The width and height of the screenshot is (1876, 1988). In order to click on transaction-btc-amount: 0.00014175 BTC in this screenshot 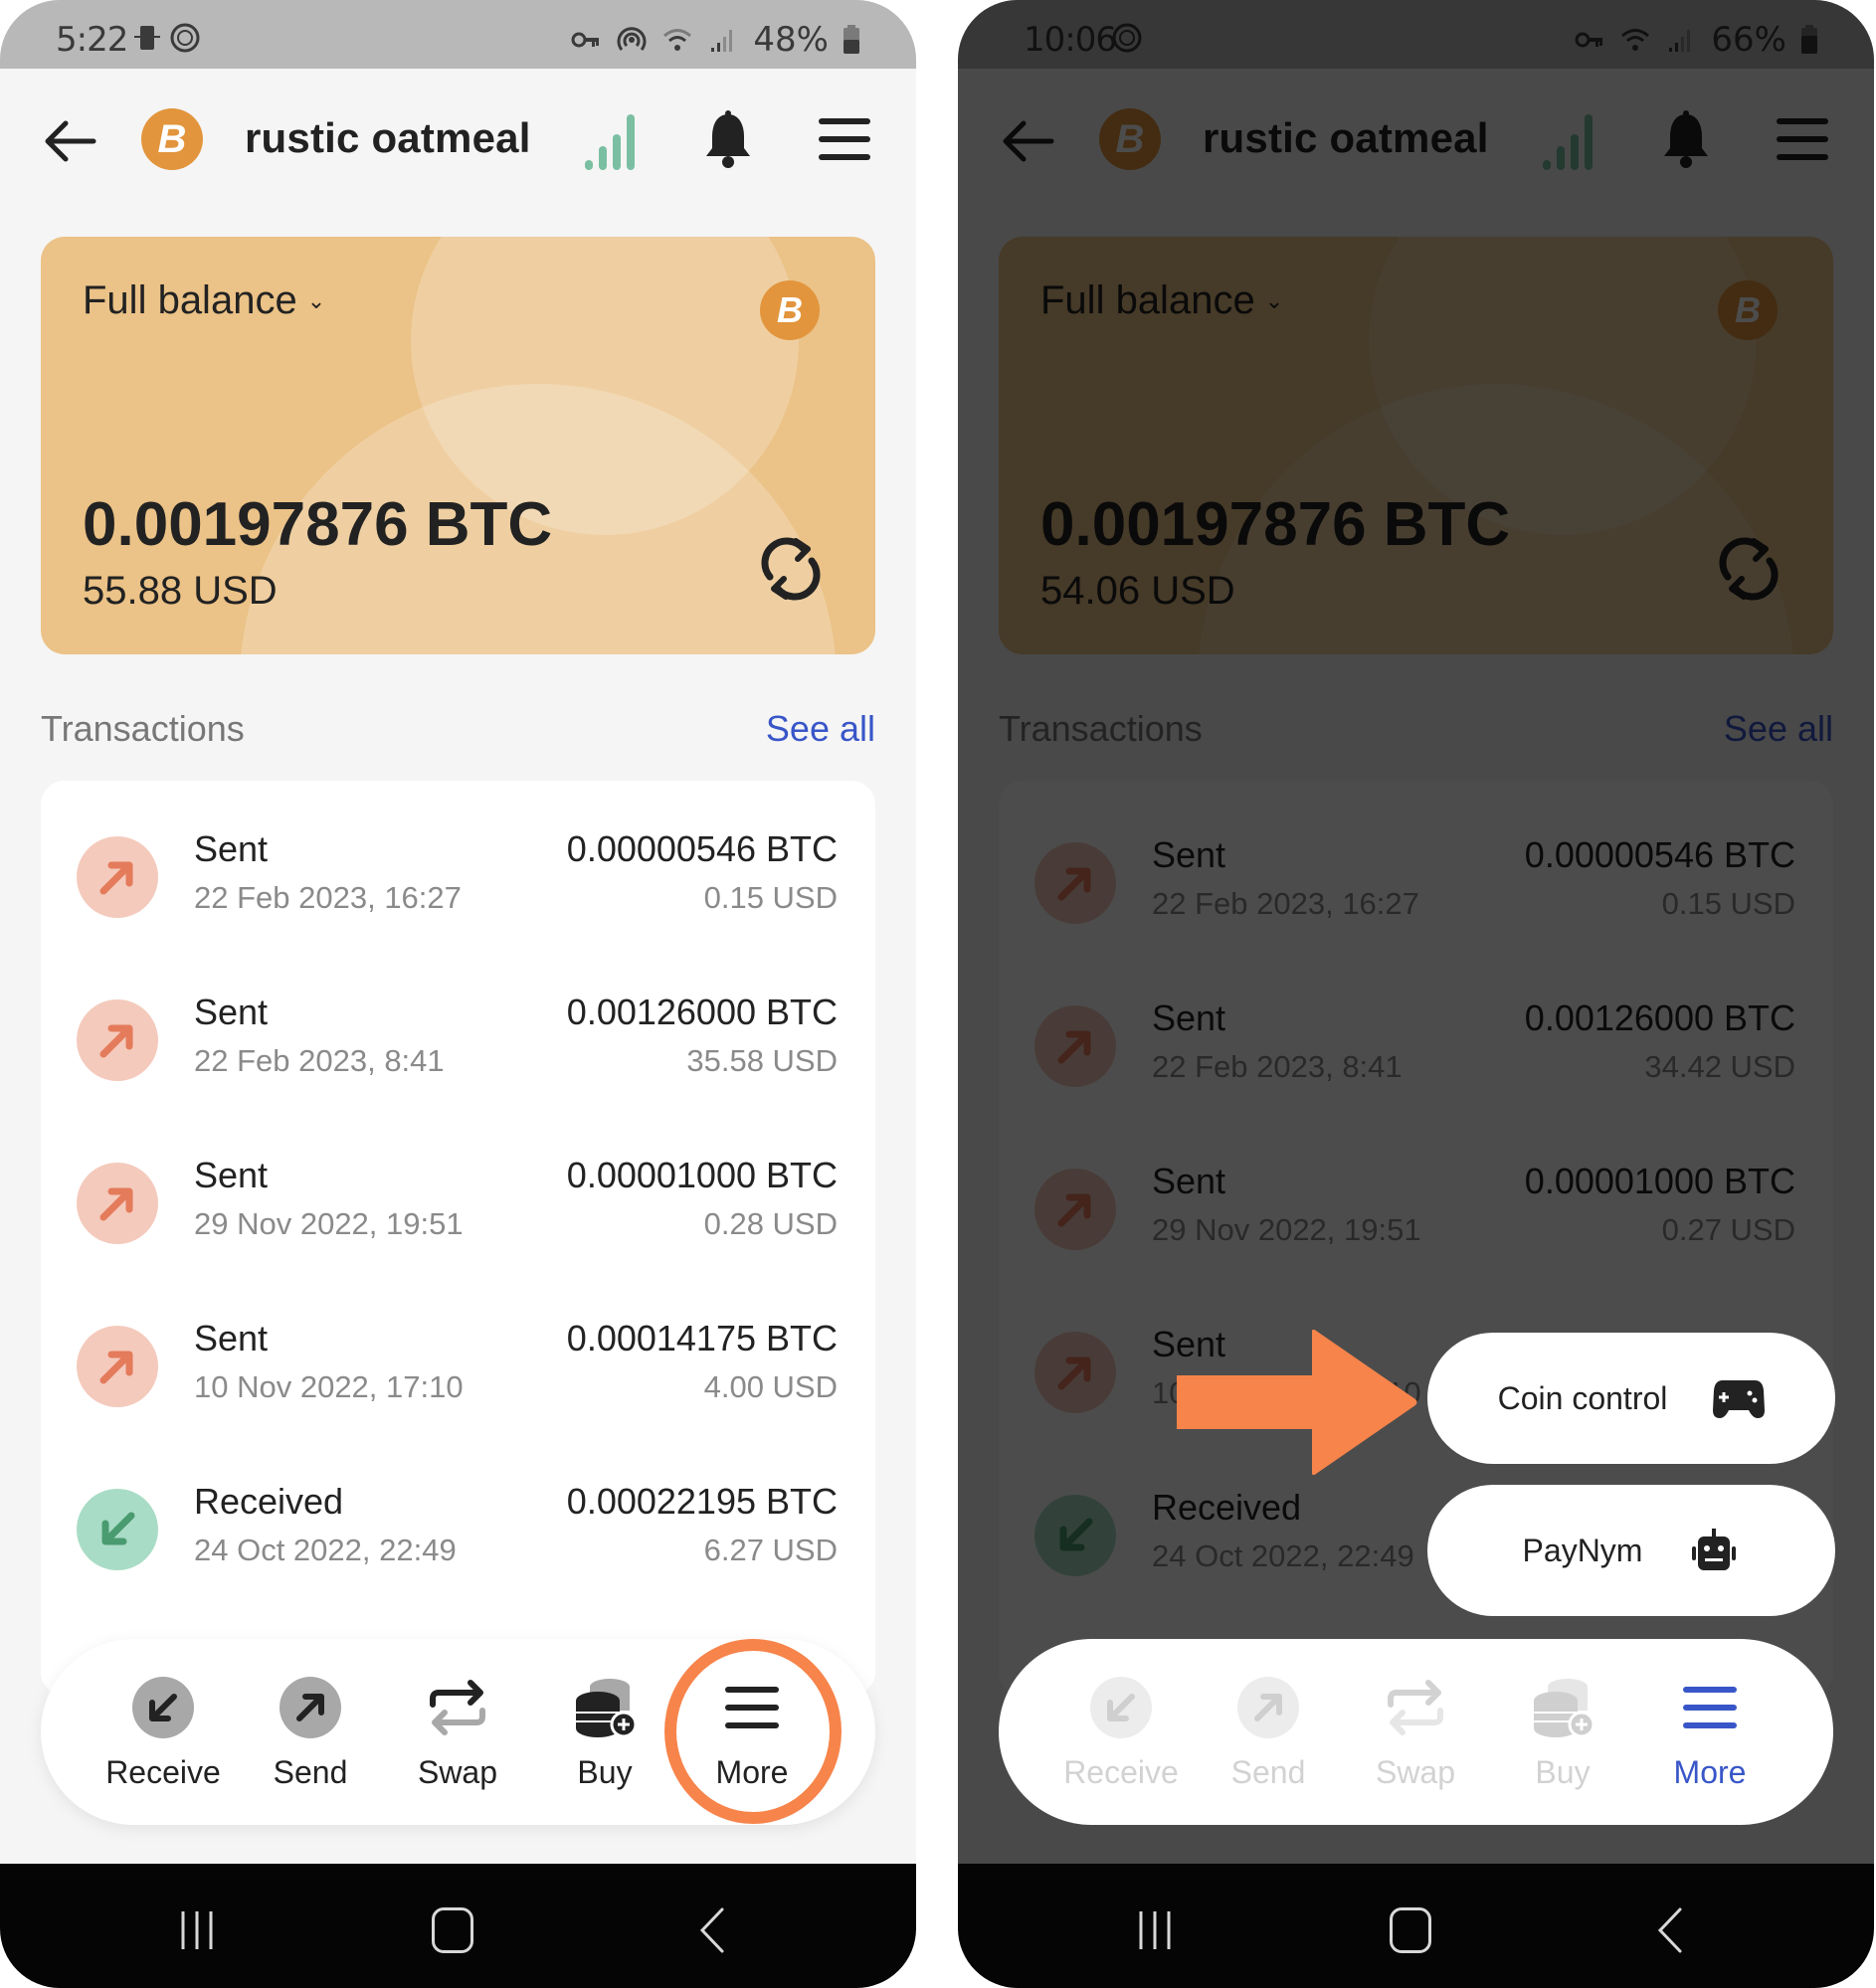, I will do `click(702, 1338)`.